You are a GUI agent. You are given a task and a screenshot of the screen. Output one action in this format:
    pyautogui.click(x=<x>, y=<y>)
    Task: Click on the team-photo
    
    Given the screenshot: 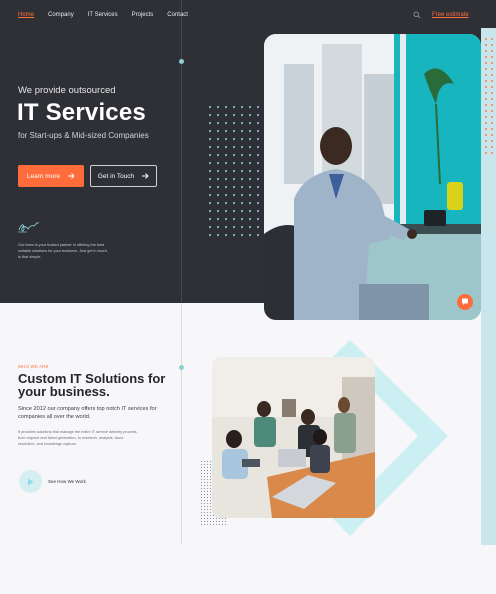 What is the action you would take?
    pyautogui.click(x=293, y=437)
    